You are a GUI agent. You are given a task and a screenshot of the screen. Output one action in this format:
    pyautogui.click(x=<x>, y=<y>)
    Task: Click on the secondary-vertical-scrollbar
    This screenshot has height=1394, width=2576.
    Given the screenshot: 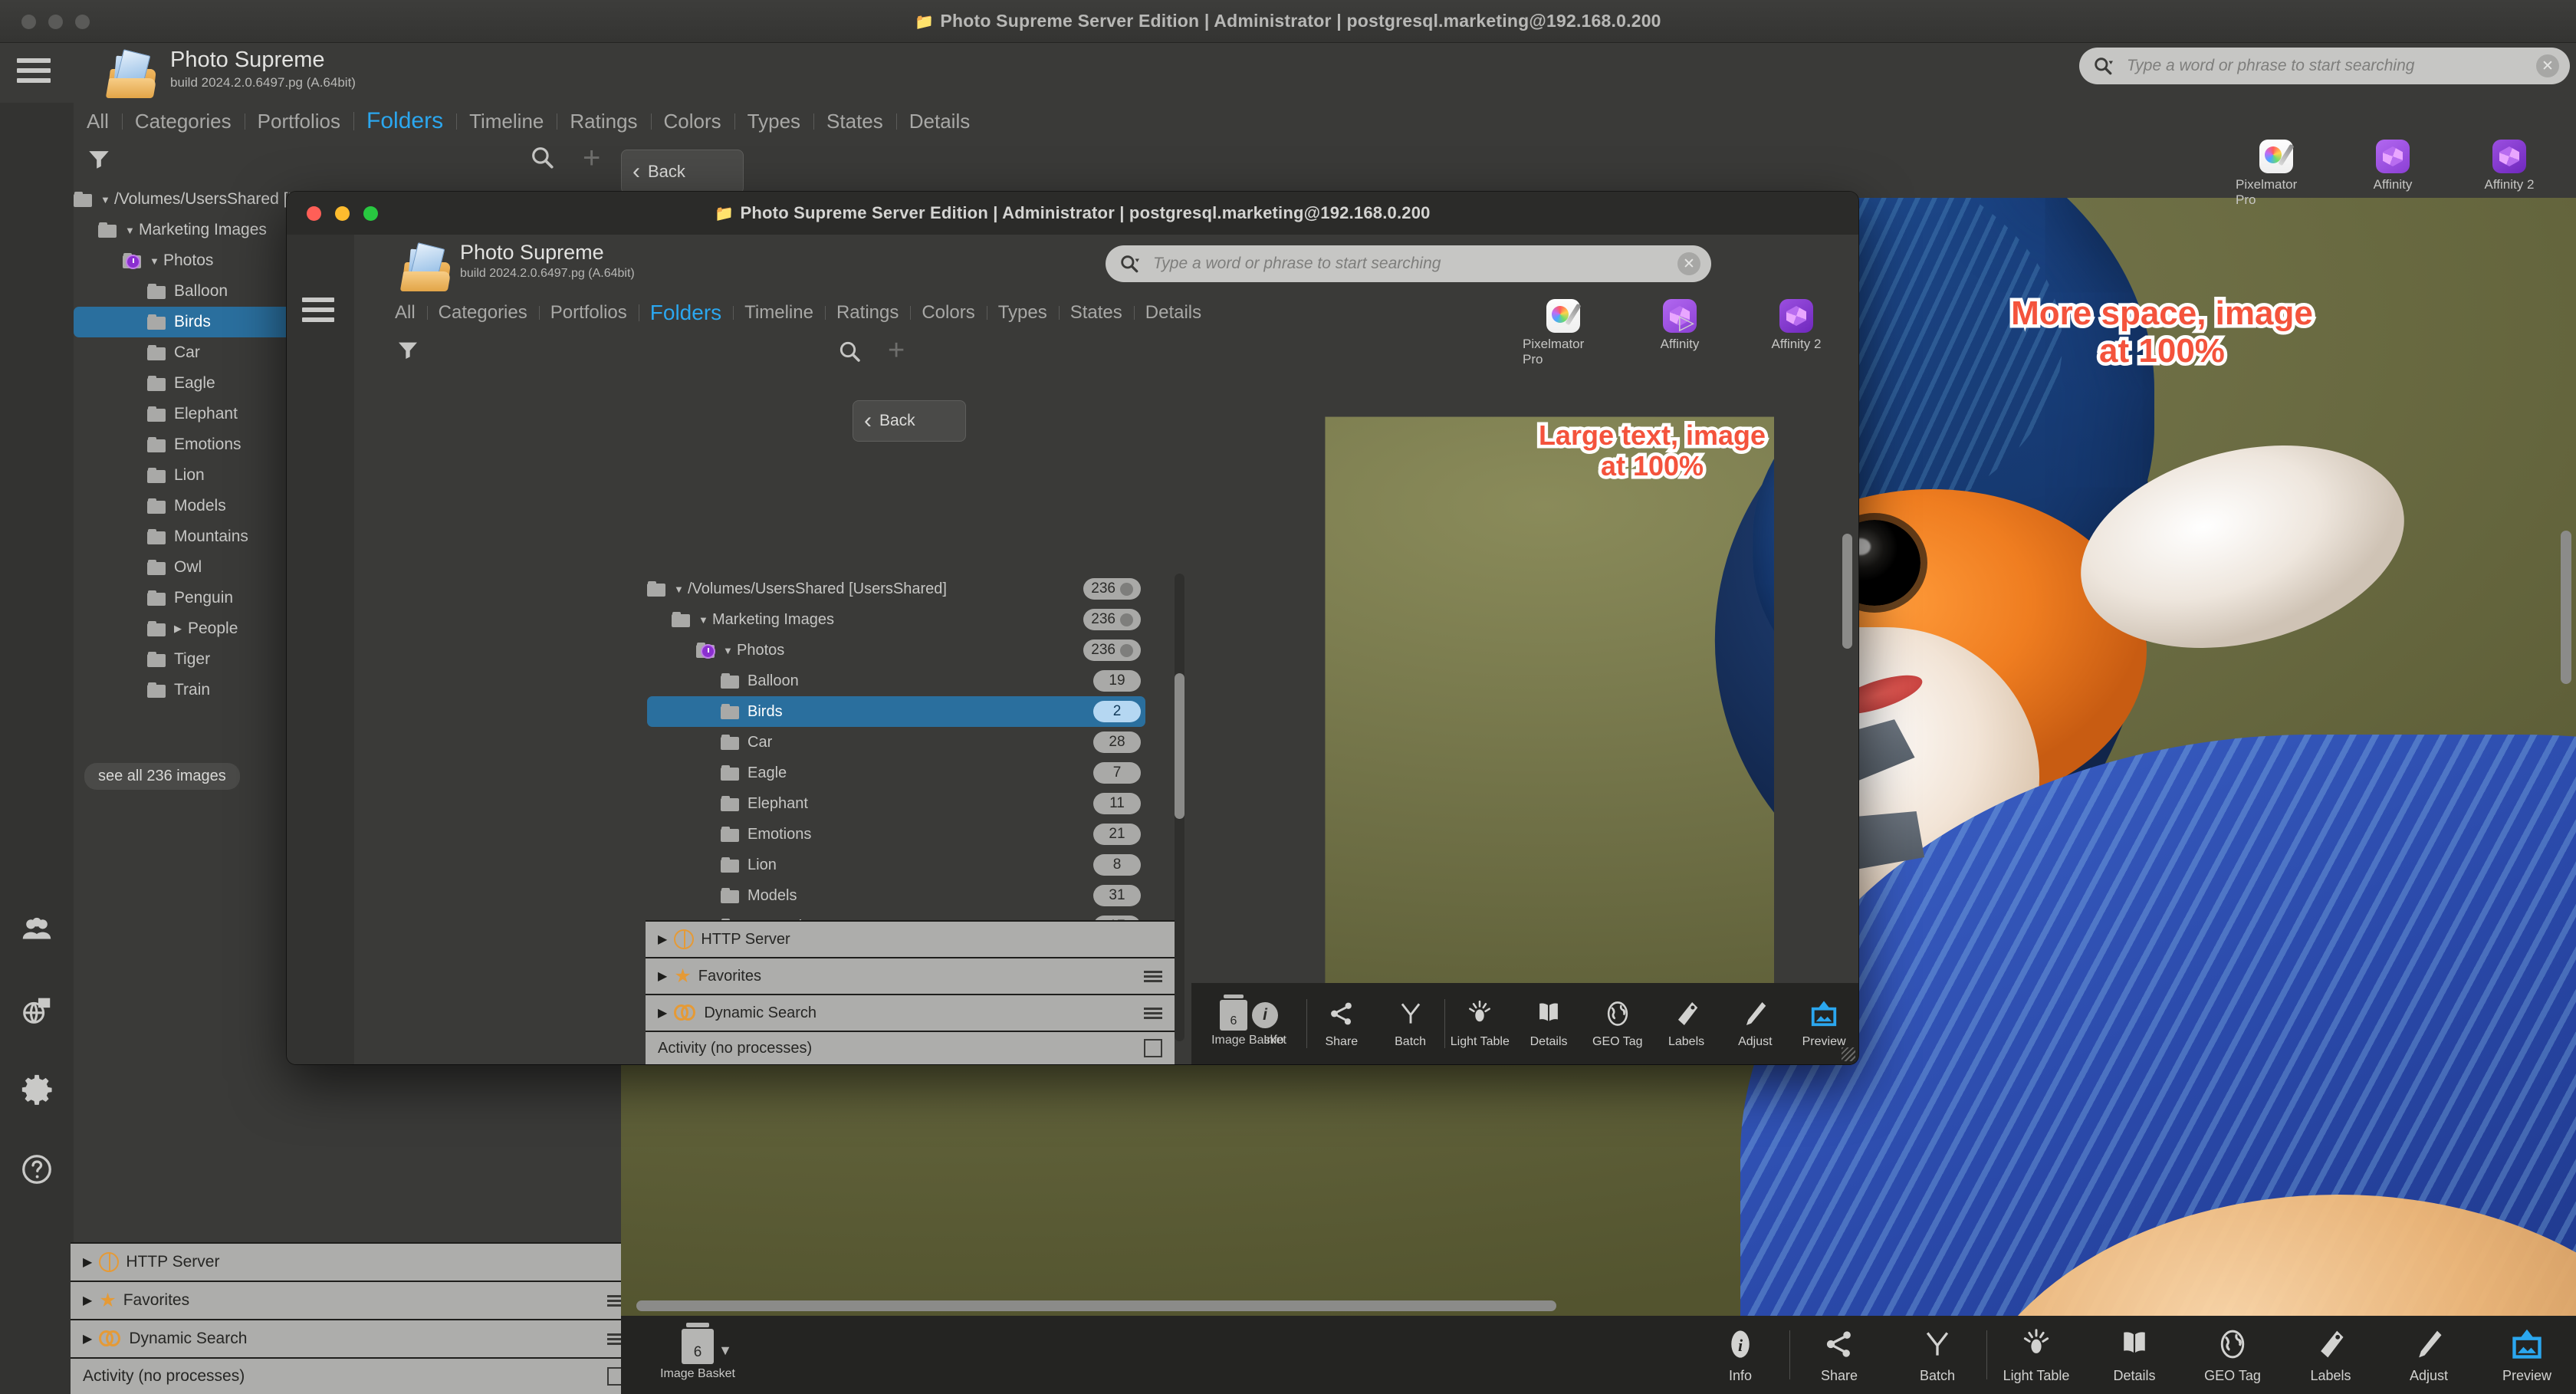 What is the action you would take?
    pyautogui.click(x=1847, y=730)
    